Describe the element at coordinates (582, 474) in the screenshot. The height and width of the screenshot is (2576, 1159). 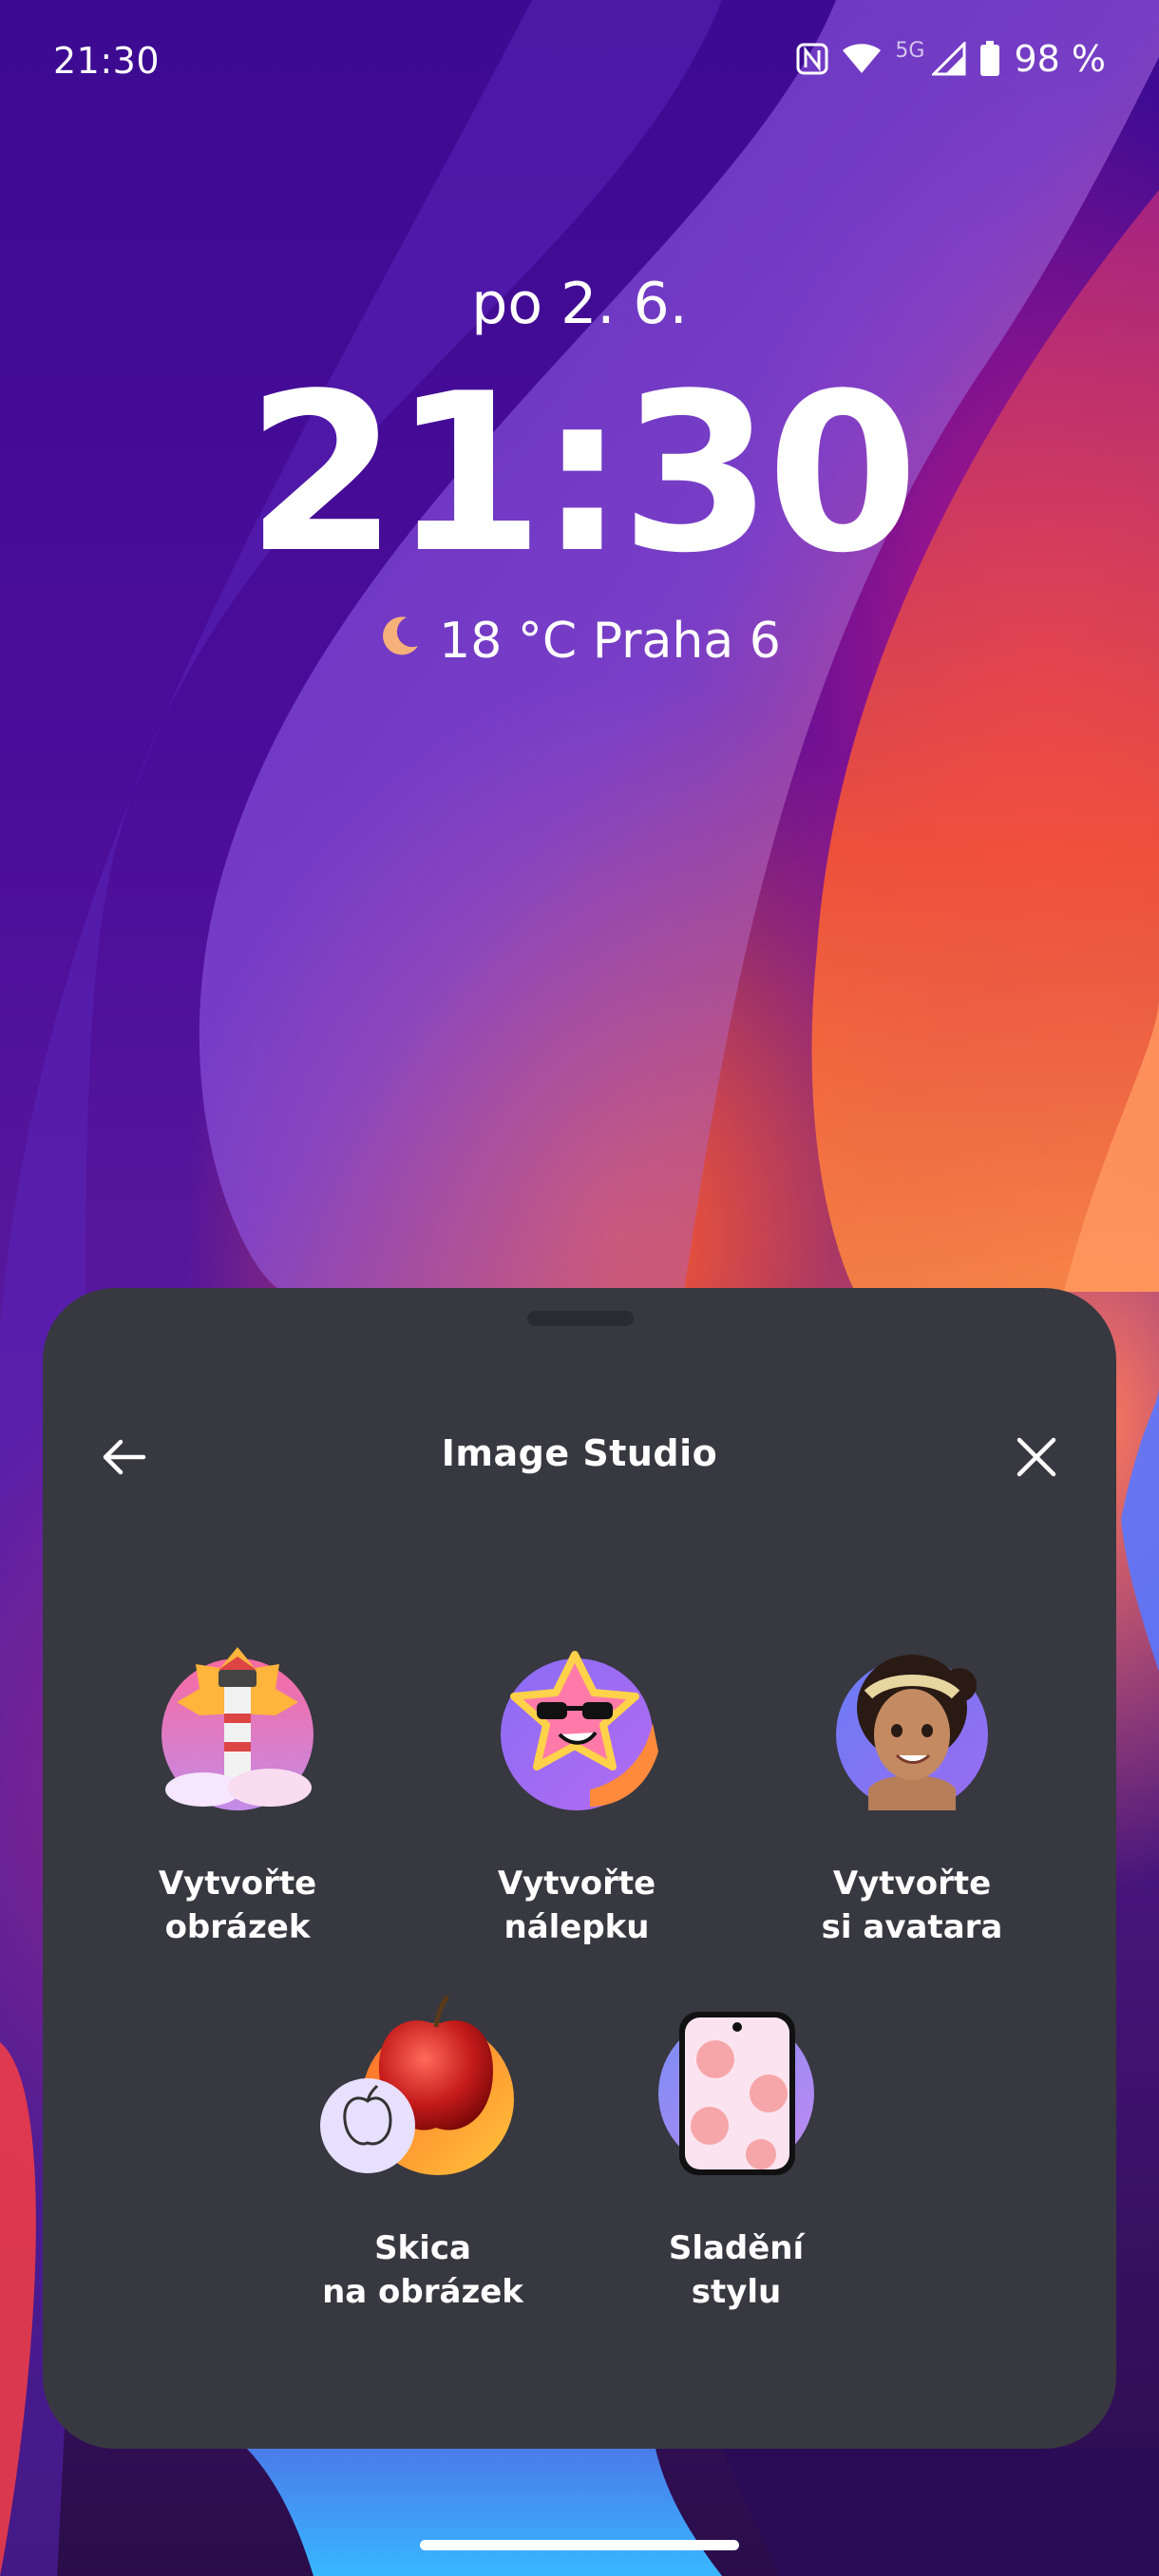
I see `lock-clock: 21:30` at that location.